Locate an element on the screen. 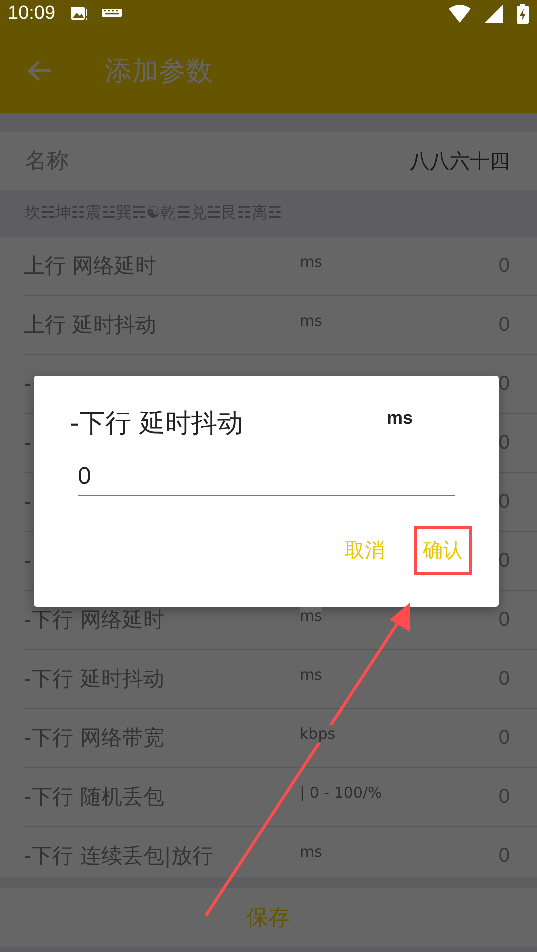 The height and width of the screenshot is (952, 537). page-title: 添加参数 is located at coordinates (159, 71).